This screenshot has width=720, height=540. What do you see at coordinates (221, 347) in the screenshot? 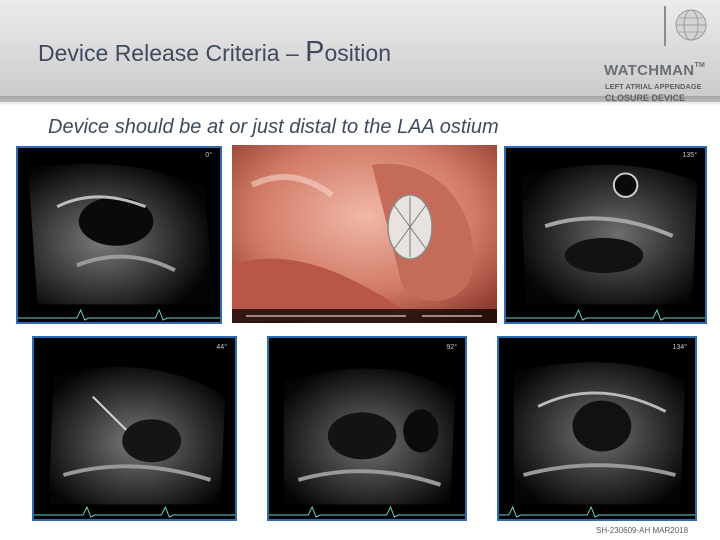
I see `echo-angle-label: 44°` at bounding box center [221, 347].